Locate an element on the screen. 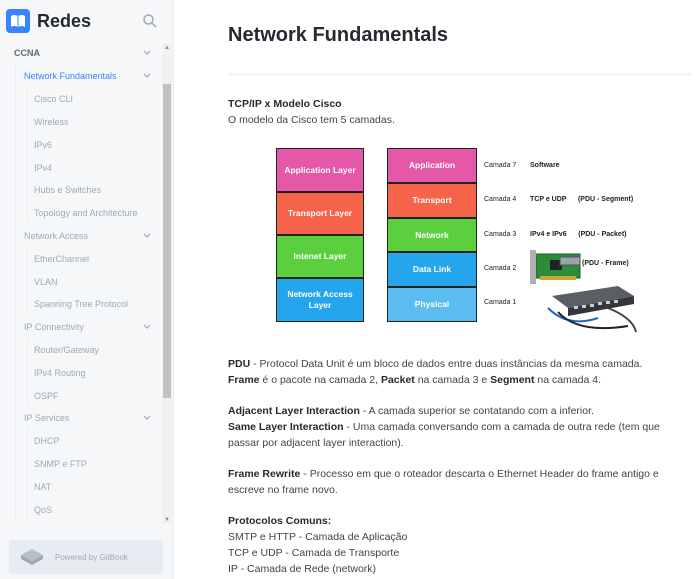 The height and width of the screenshot is (579, 700). term: Adjacent Layer Interaction is located at coordinates (294, 411).